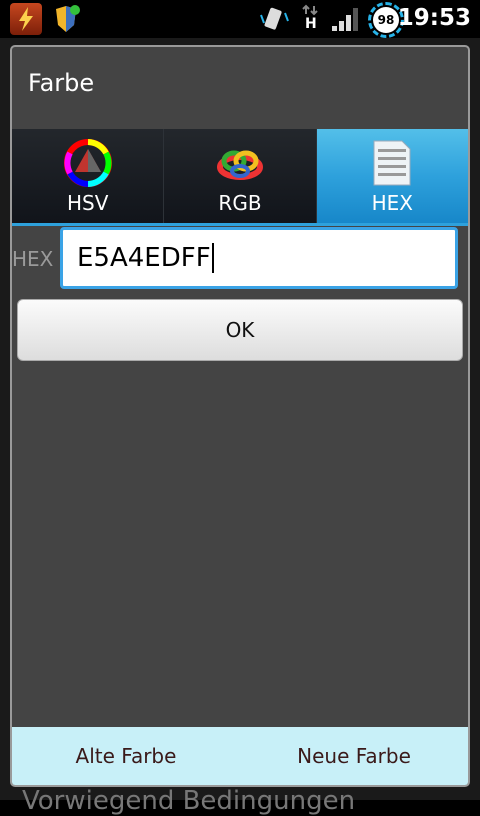 The image size is (480, 816). What do you see at coordinates (434, 18) in the screenshot?
I see `clock: 19:53` at bounding box center [434, 18].